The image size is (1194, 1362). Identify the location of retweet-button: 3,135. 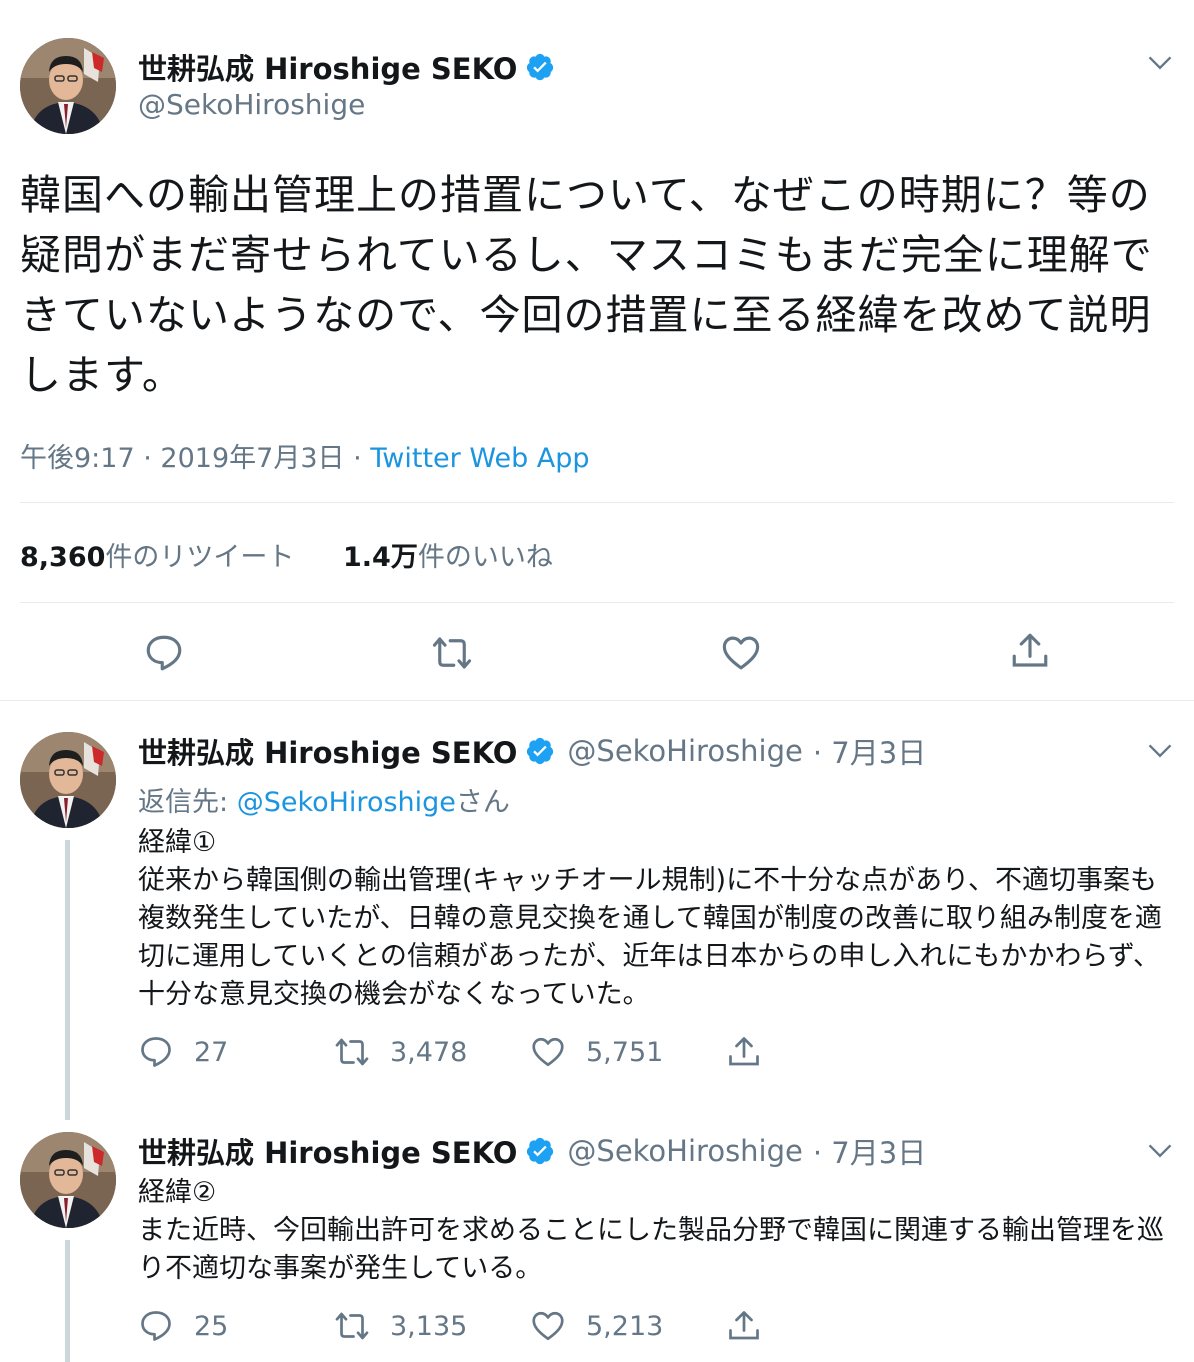
(432, 1326).